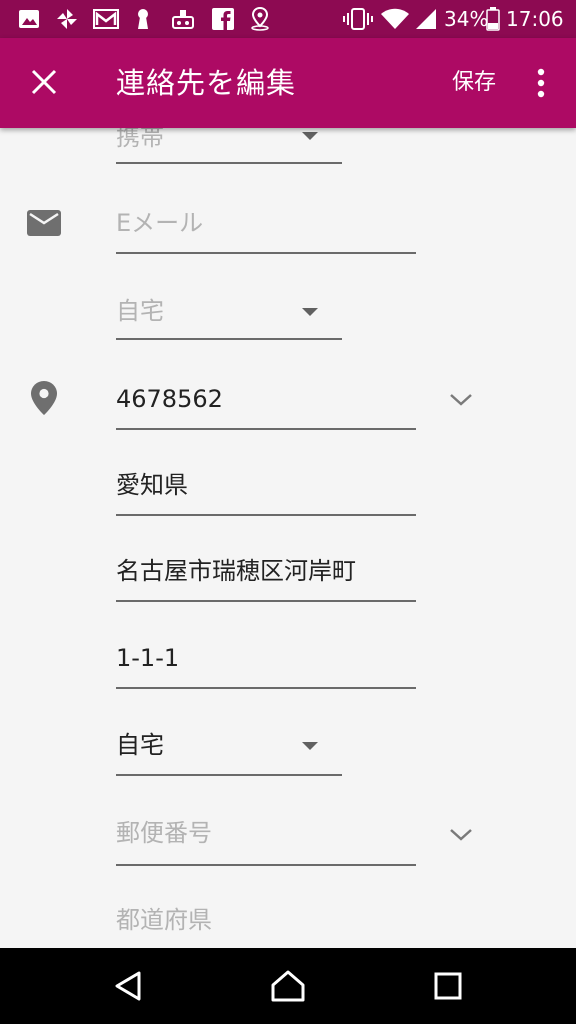  Describe the element at coordinates (358, 19) in the screenshot. I see `vibrate-icon` at that location.